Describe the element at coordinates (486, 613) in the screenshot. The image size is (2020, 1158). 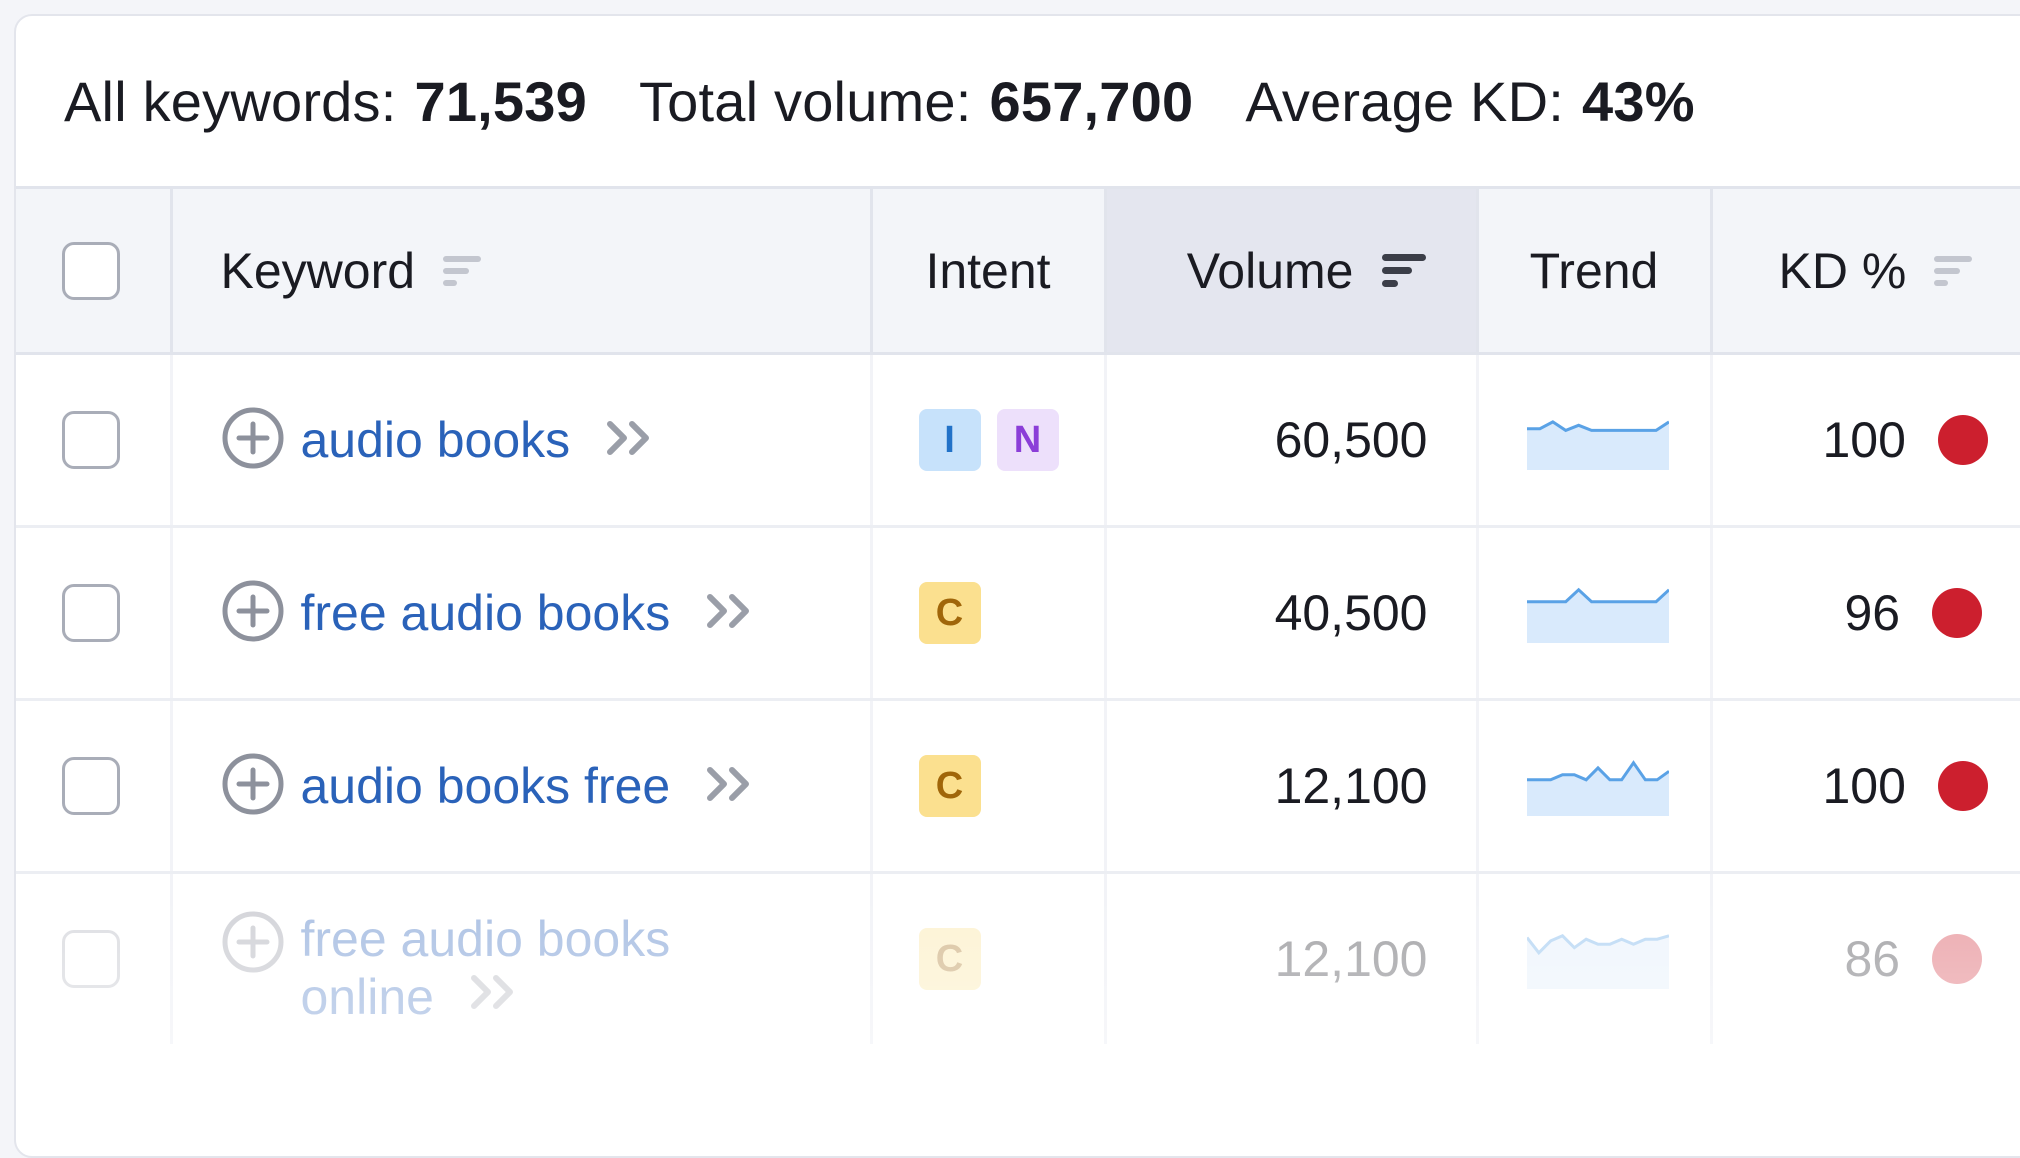
I see `keyword-link: free audio books` at that location.